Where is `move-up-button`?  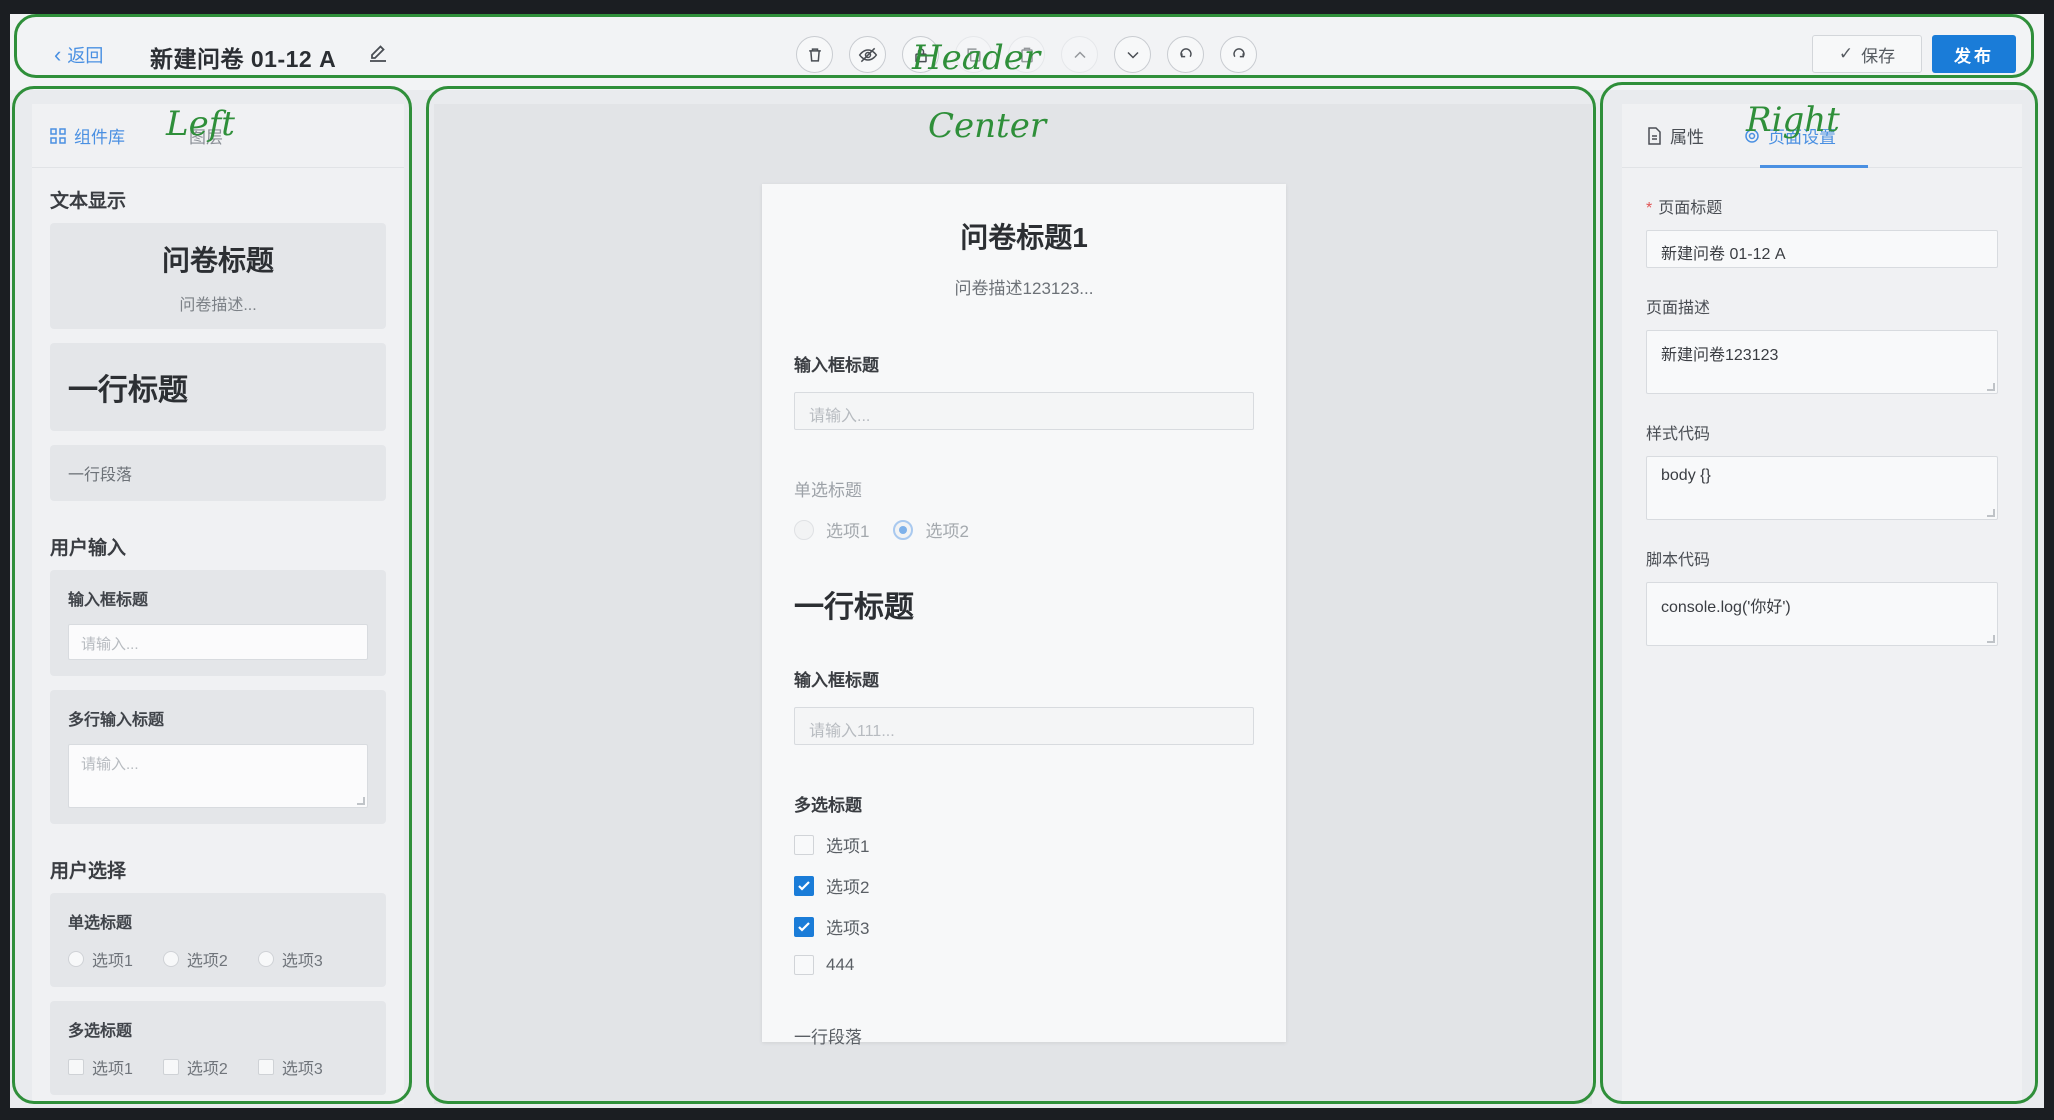
move-up-button is located at coordinates (1079, 54).